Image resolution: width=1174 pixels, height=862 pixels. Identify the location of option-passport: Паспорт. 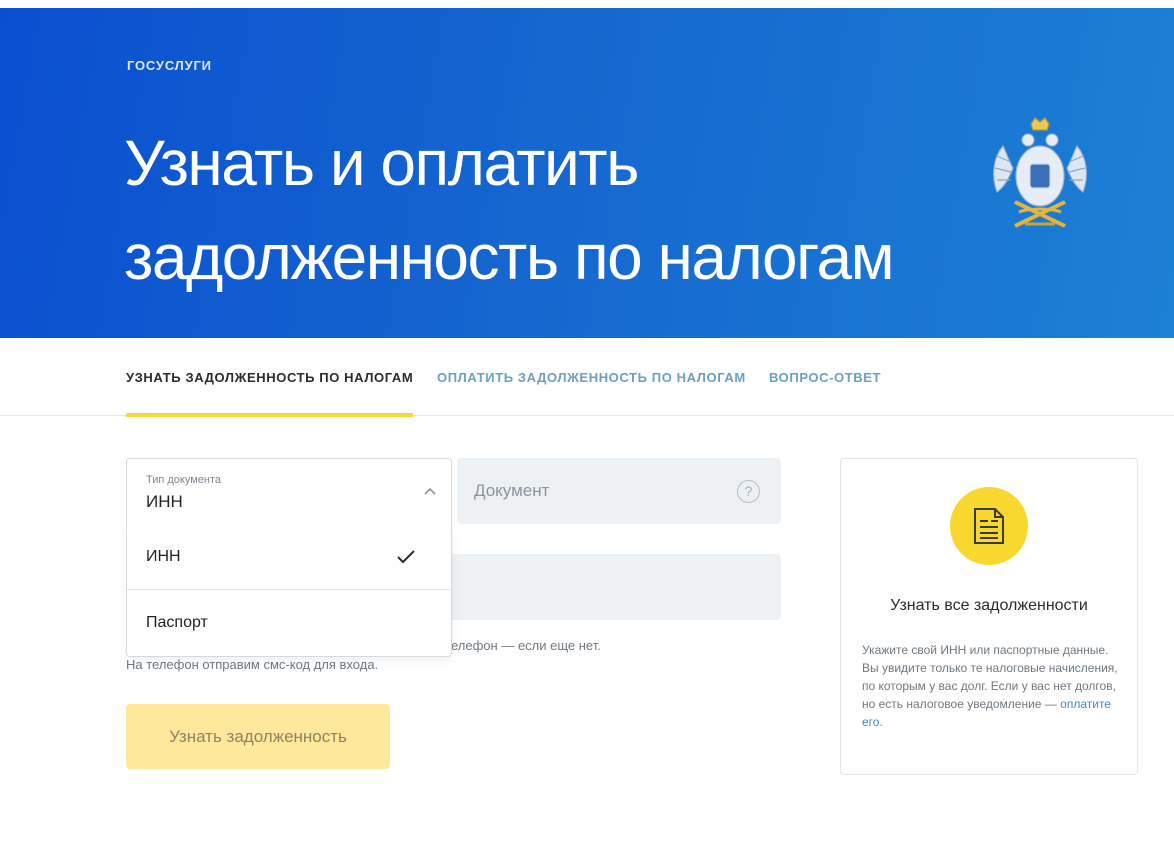
(289, 623).